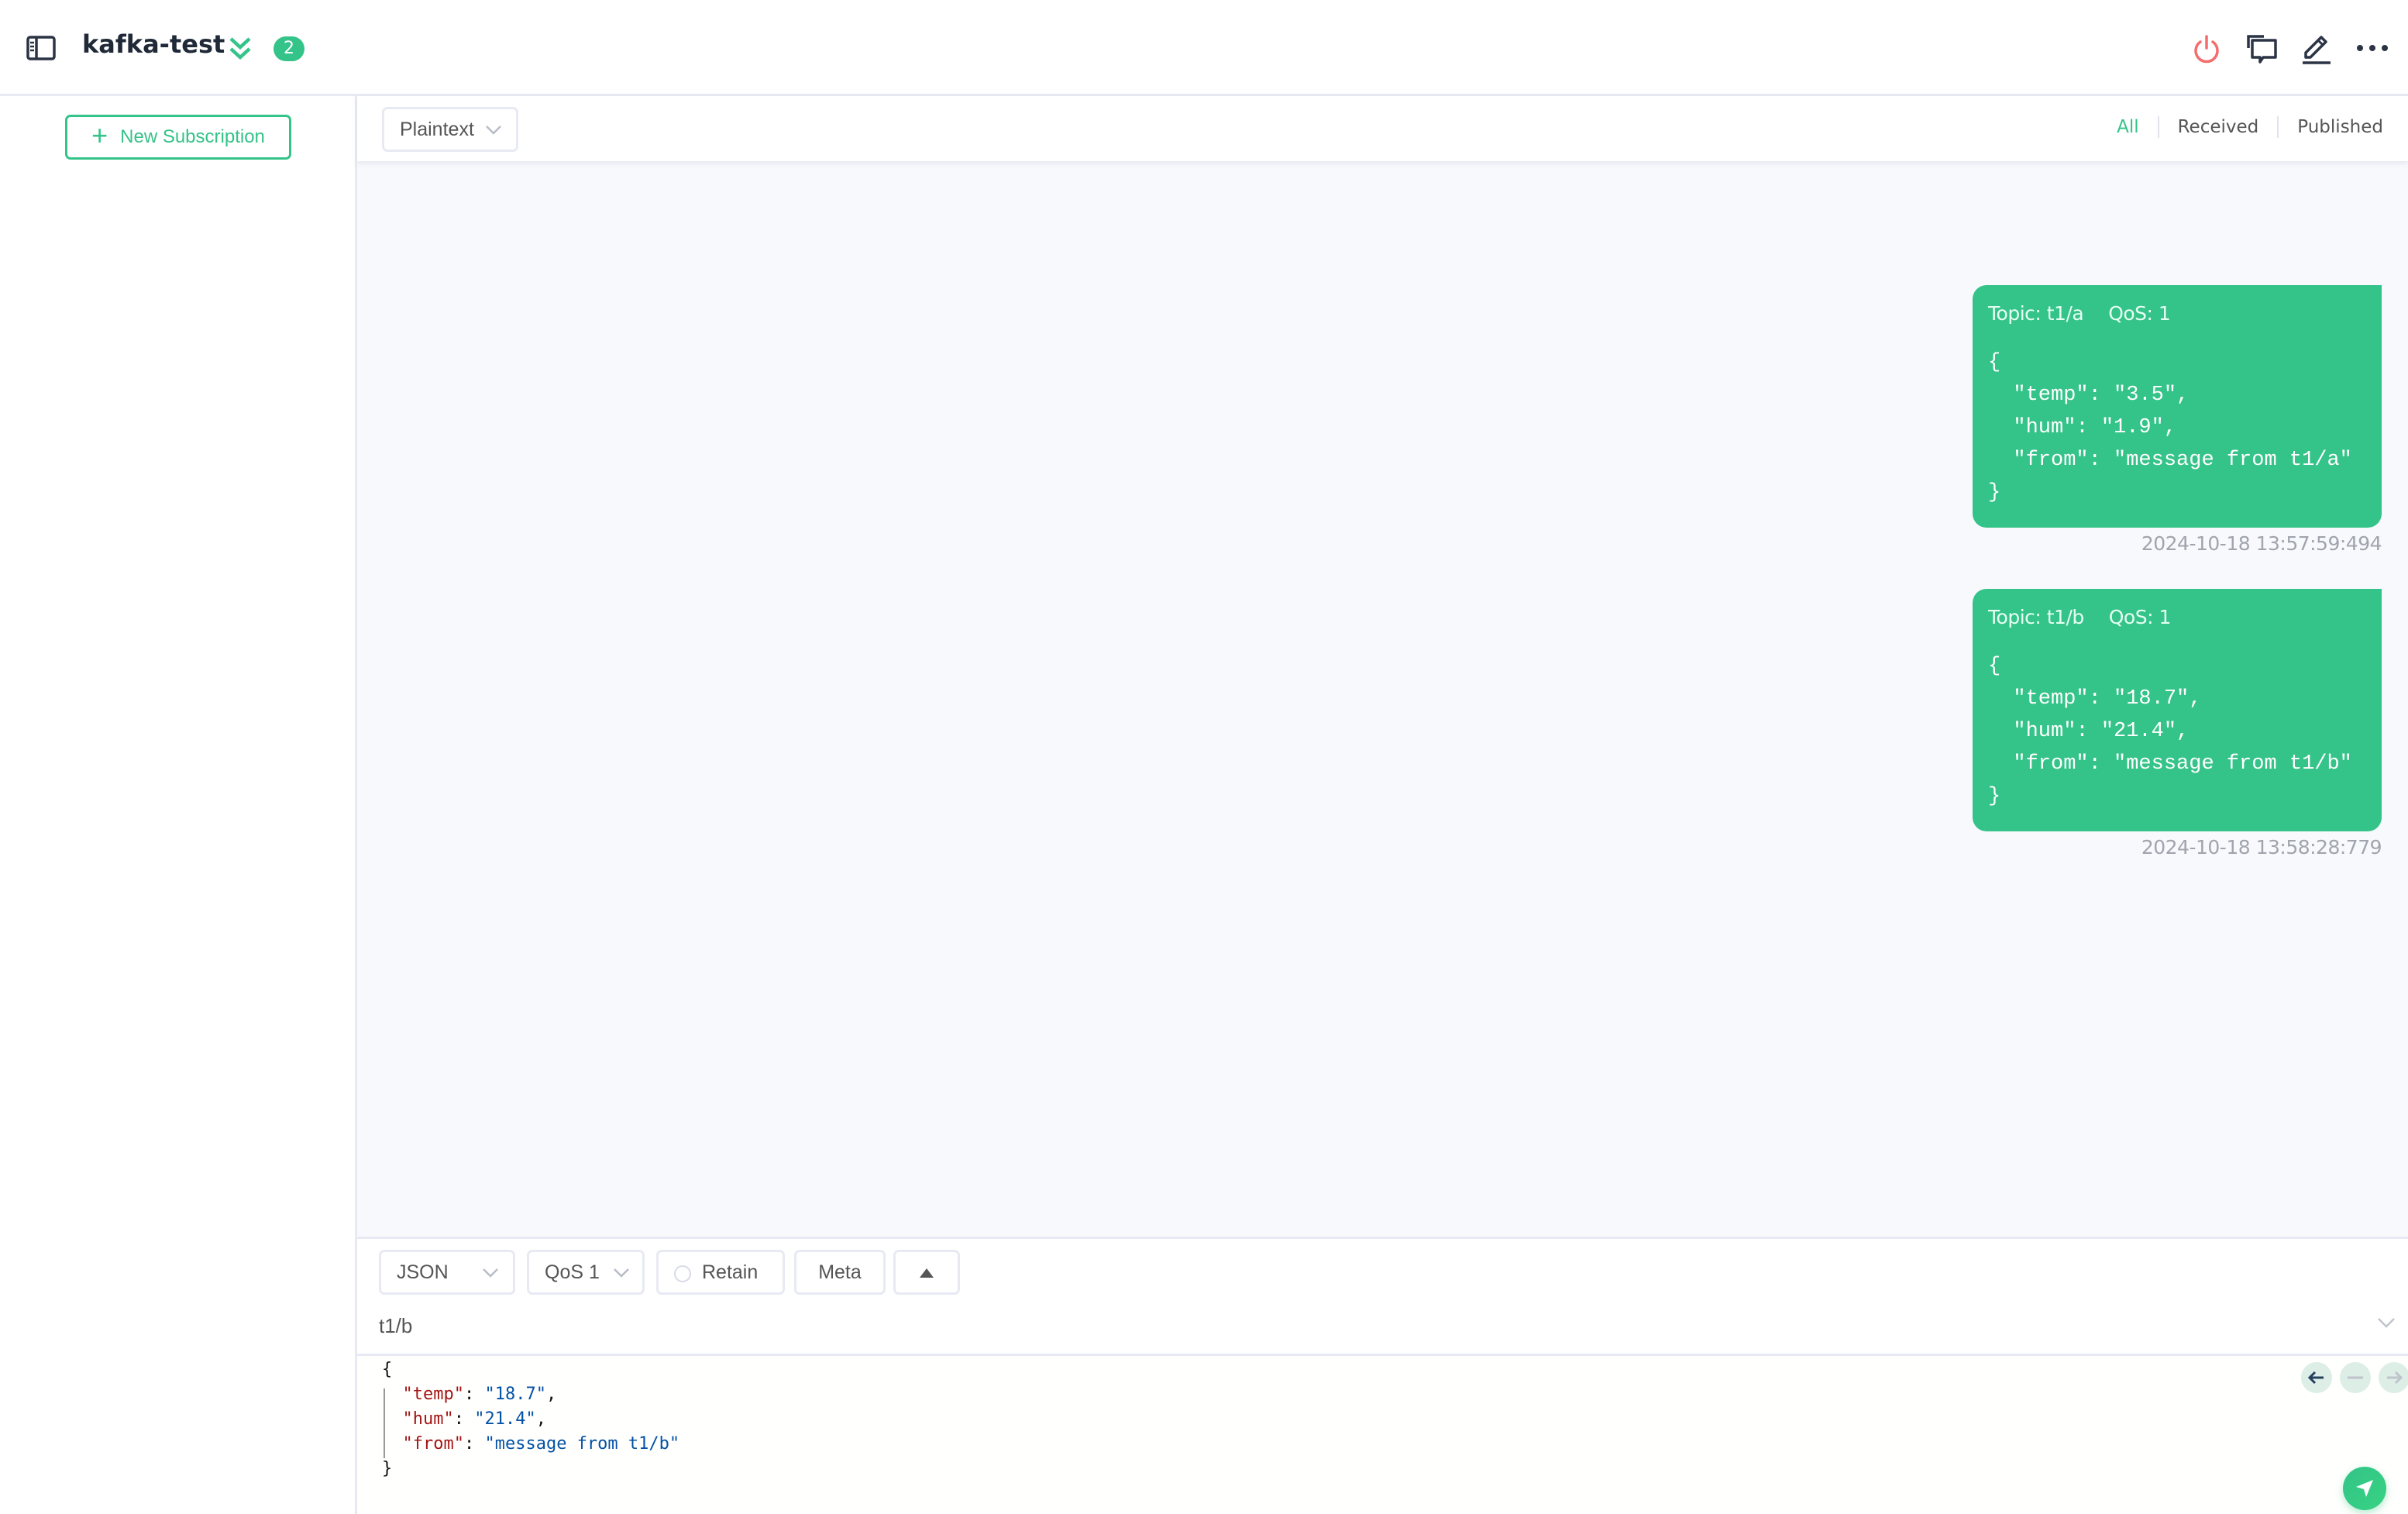 Image resolution: width=2408 pixels, height=1514 pixels. I want to click on message-timestamp: 2024-10-18 13:58:28:779, so click(2261, 848).